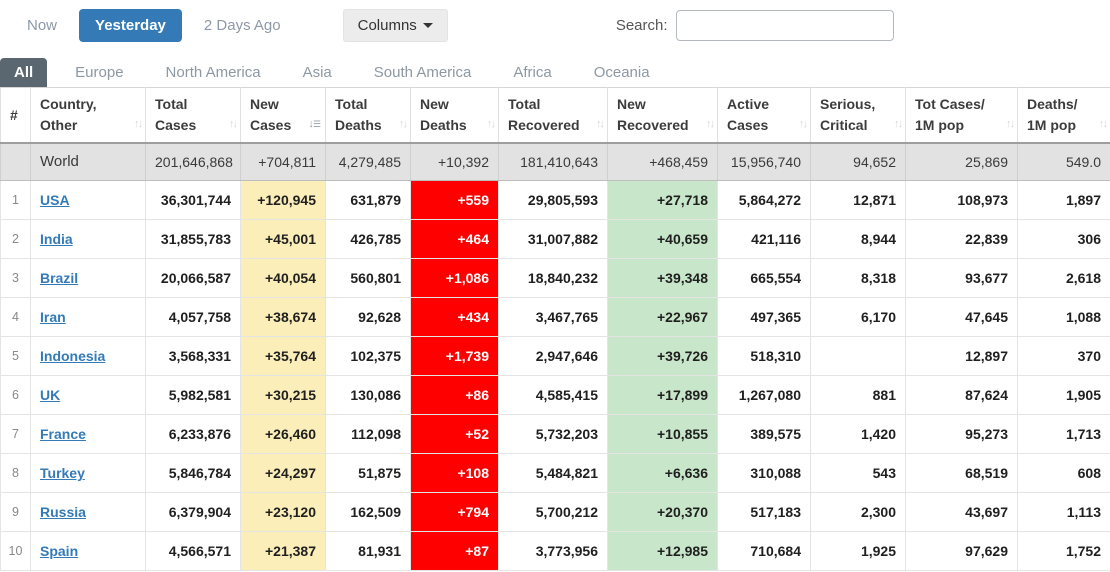 Image resolution: width=1110 pixels, height=572 pixels. Describe the element at coordinates (858, 161) in the screenshot. I see `cell-serious_critical: 94,652` at that location.